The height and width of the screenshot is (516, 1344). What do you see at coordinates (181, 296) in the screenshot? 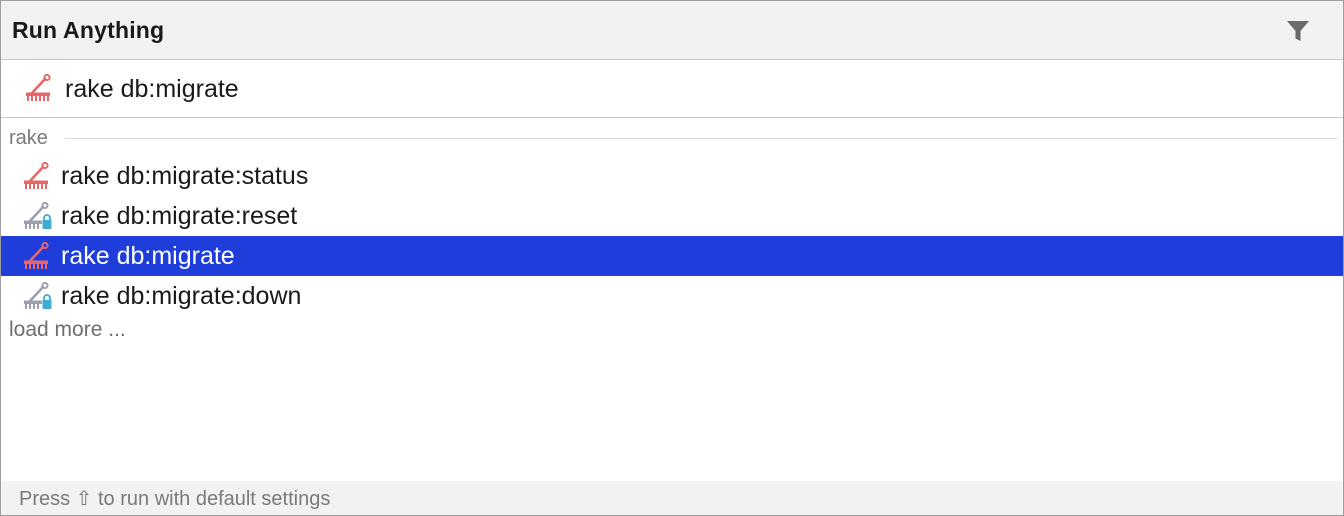
I see `list-item-label: rake db:migrate:down` at bounding box center [181, 296].